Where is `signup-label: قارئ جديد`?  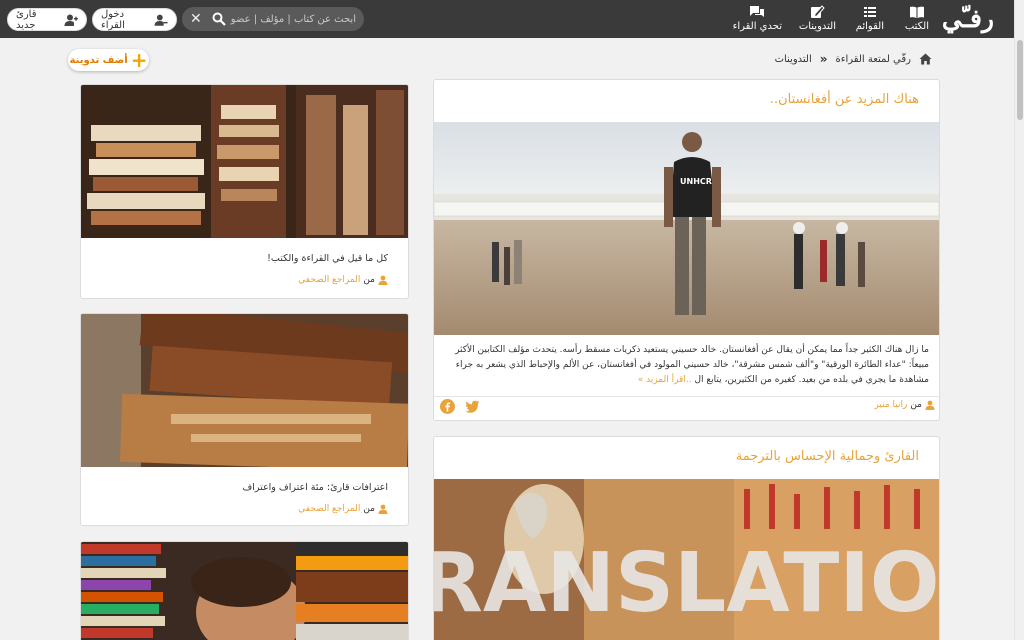
signup-label: قارئ جديد is located at coordinates (26, 19).